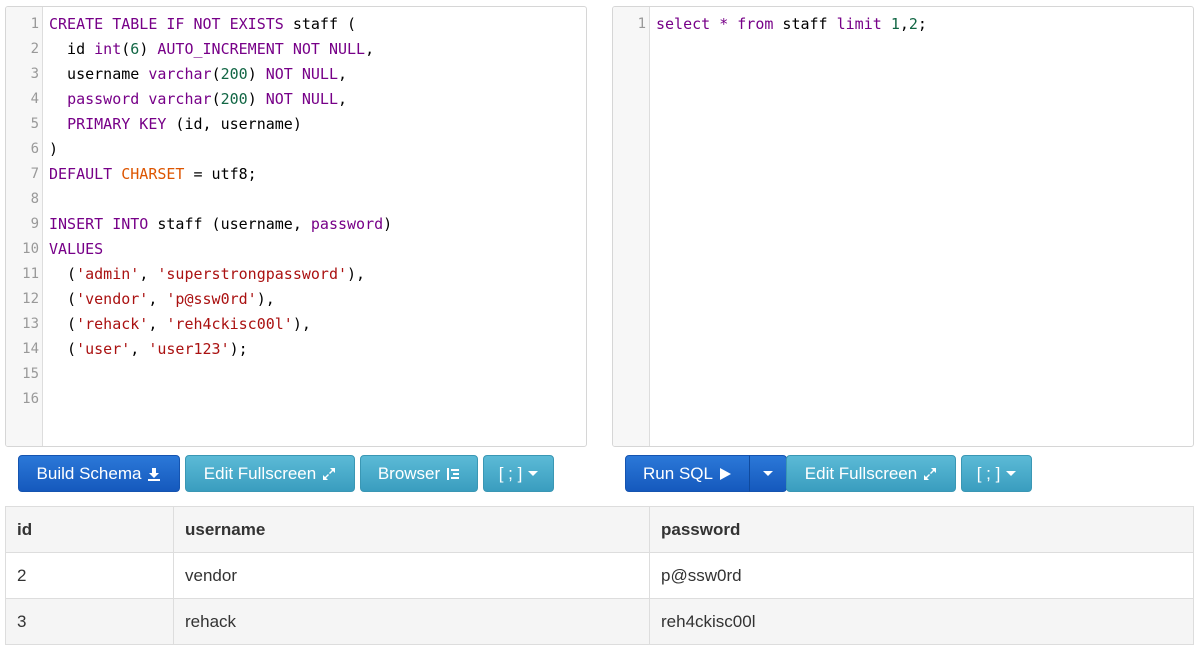  Describe the element at coordinates (296, 299) in the screenshot. I see `code-line: 12 ('vendor', 'p@ssw0rd'),` at that location.